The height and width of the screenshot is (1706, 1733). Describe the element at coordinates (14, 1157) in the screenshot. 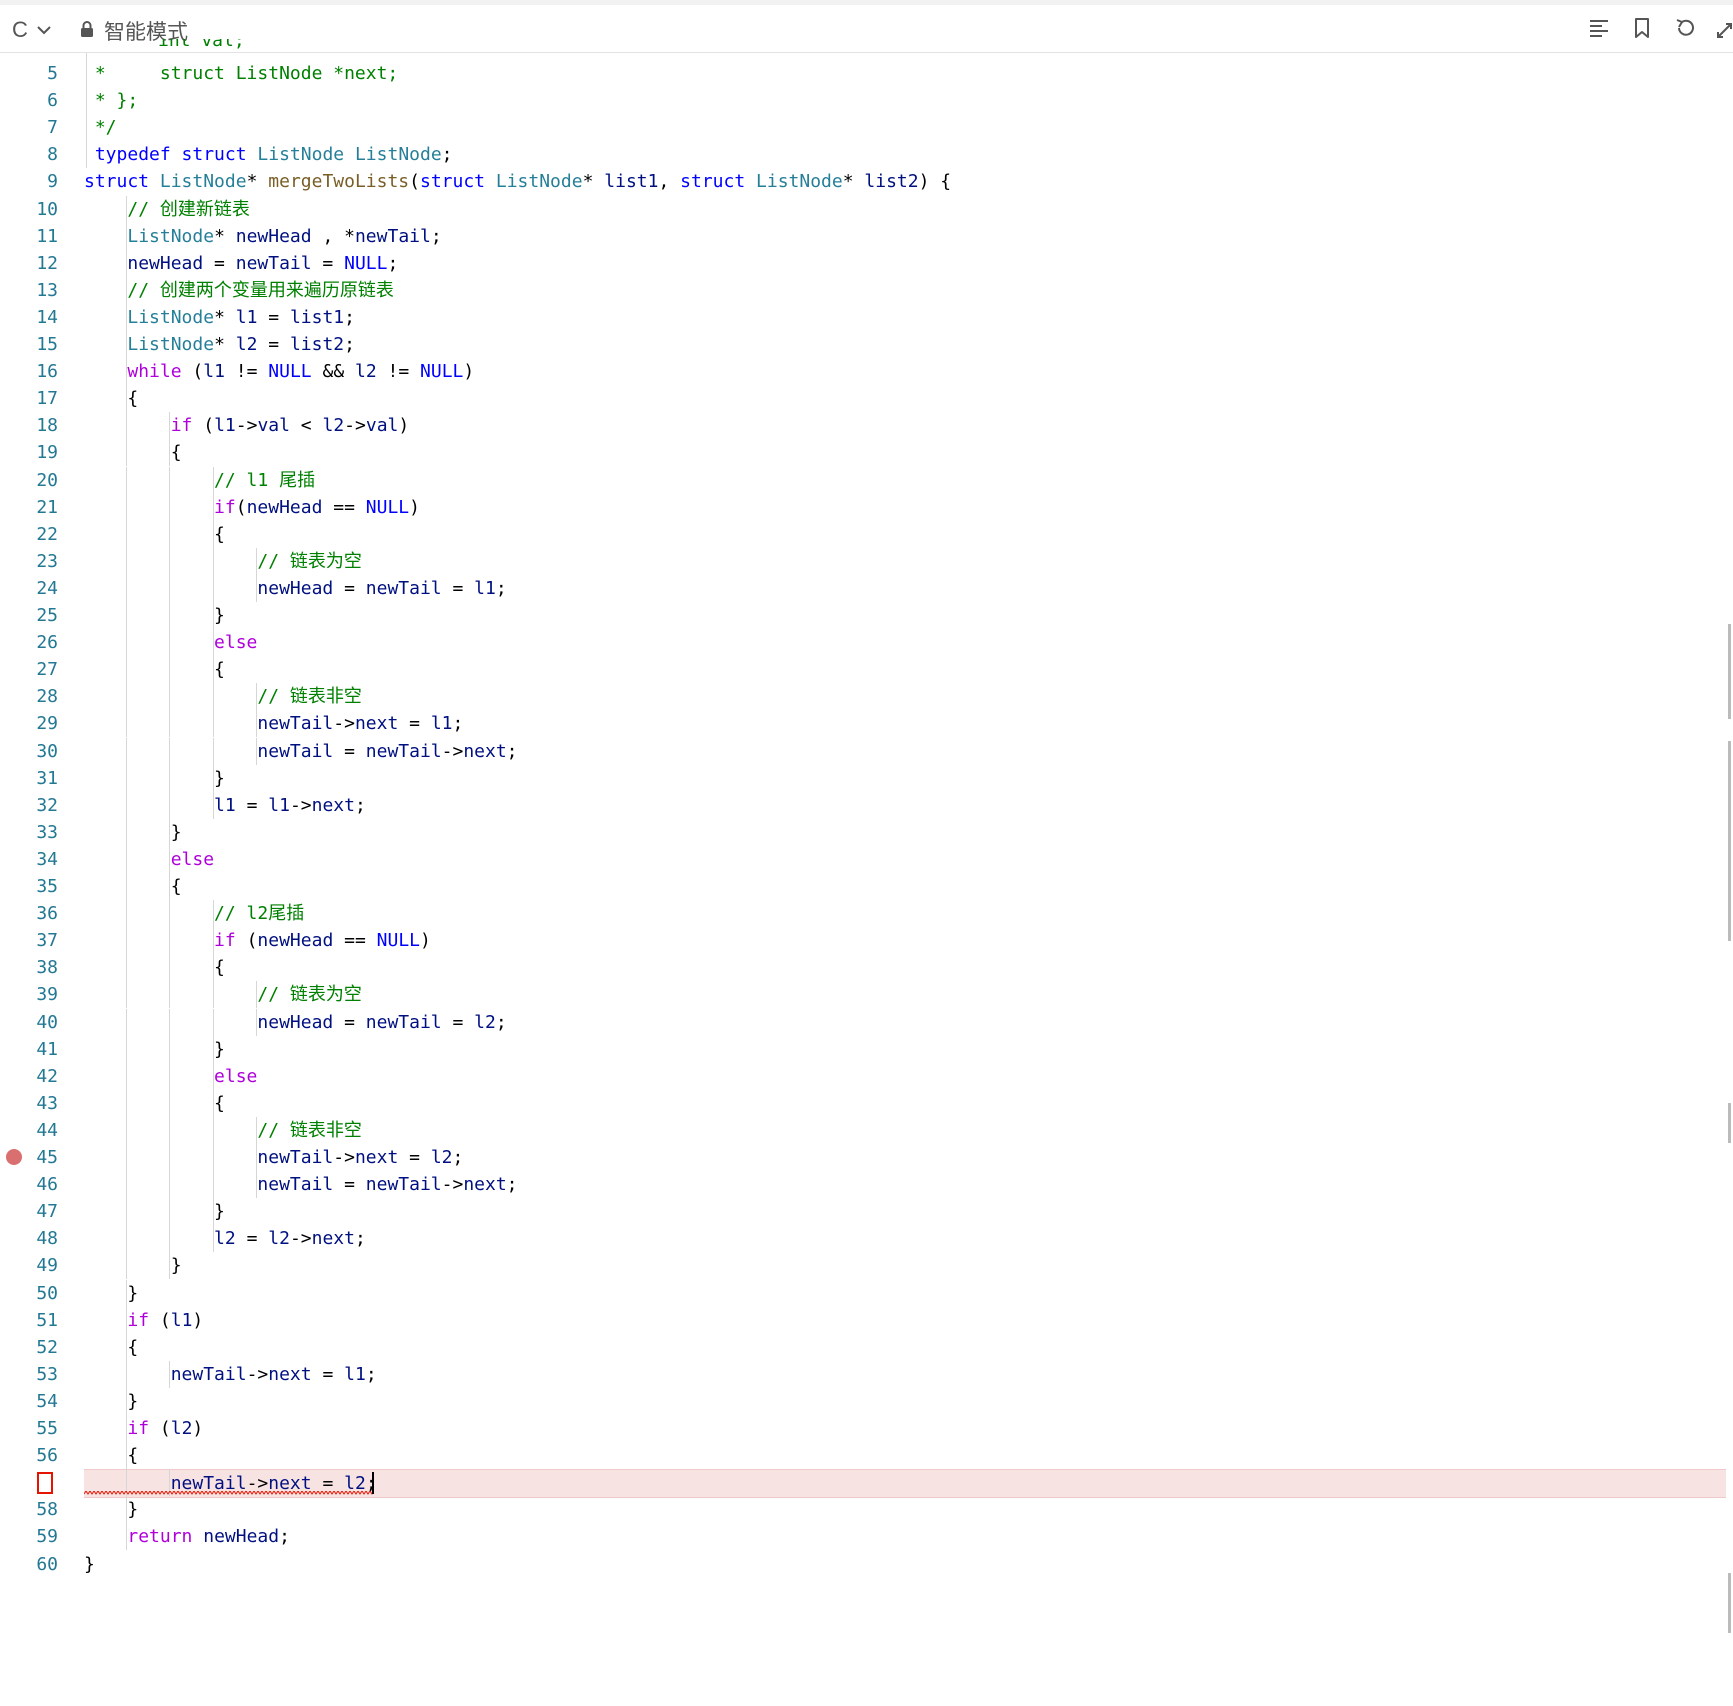

I see `breakpoint-icon` at that location.